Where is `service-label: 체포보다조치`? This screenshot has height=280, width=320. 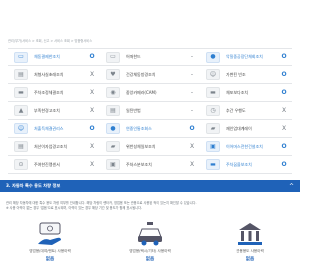 service-label: 체포보다조치 is located at coordinates (237, 92).